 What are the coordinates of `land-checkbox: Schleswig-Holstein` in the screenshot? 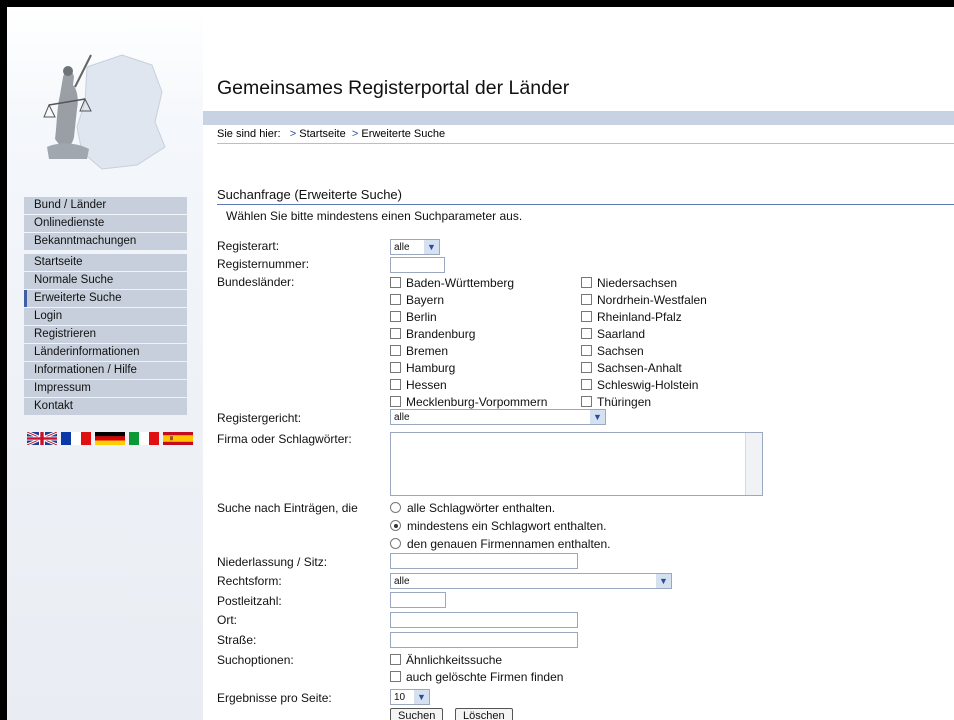 It's located at (639, 385).